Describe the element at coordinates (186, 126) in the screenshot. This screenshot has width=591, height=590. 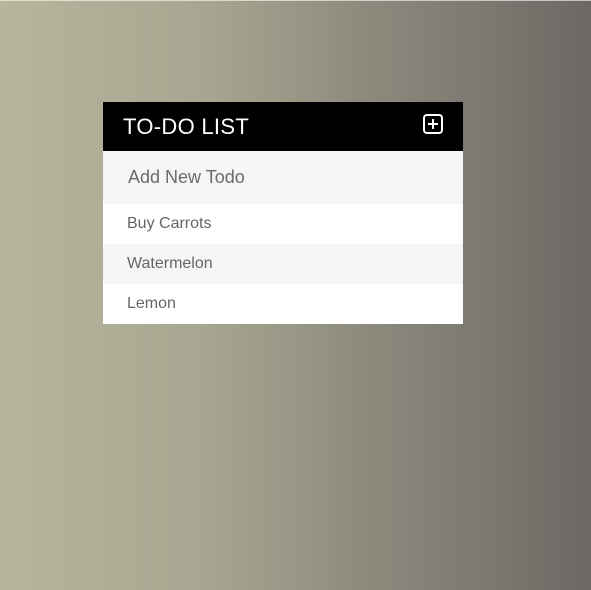
I see `page-title: TO-DO LIST` at that location.